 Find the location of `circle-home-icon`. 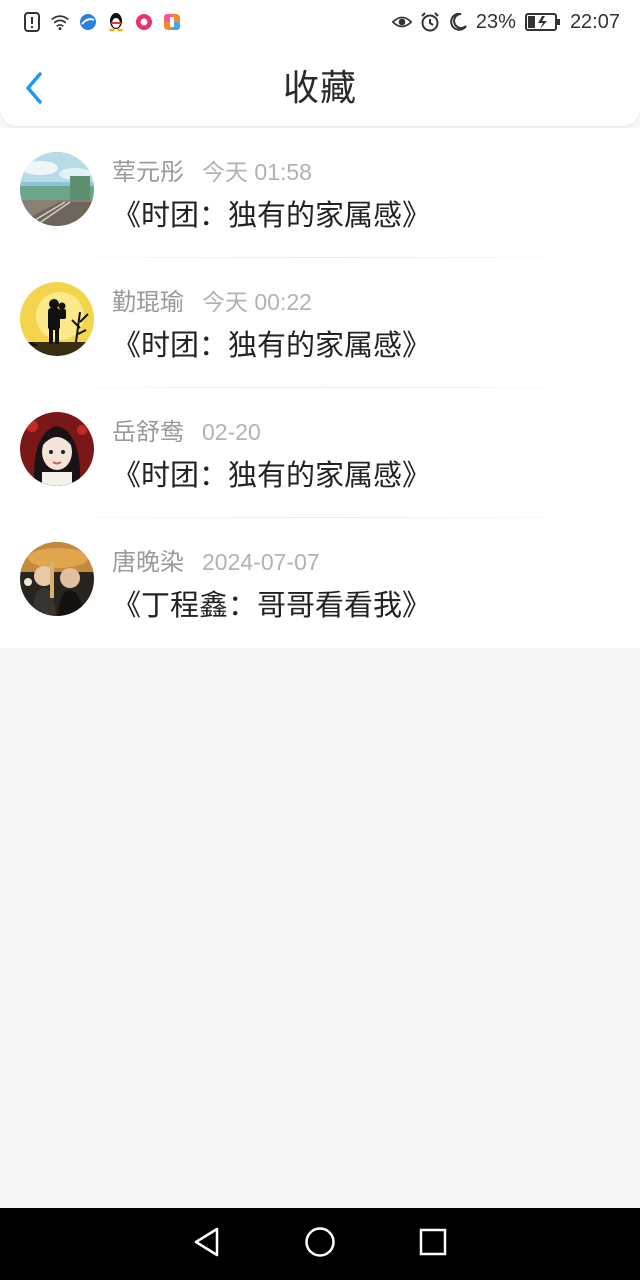

circle-home-icon is located at coordinates (320, 1244).